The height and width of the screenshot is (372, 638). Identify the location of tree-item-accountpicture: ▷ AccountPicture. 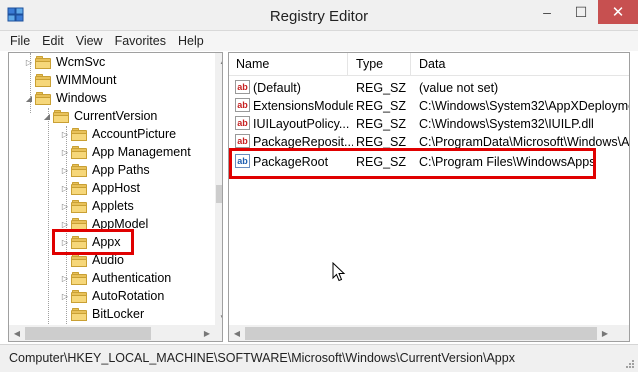
(117, 134).